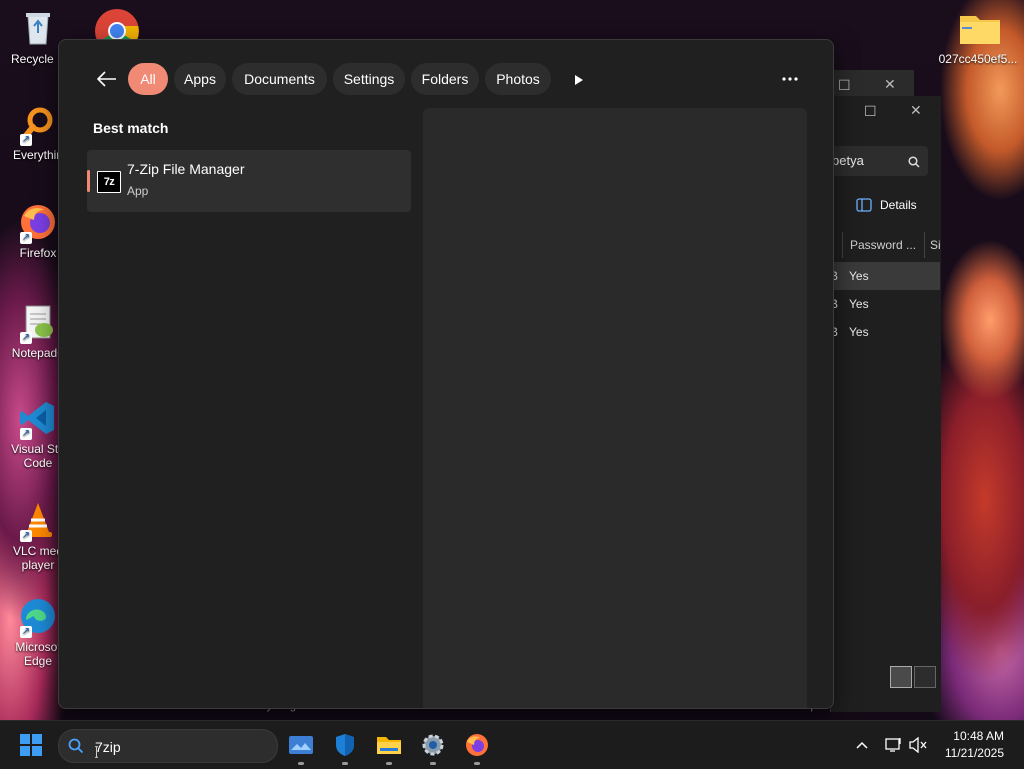 Image resolution: width=1024 pixels, height=769 pixels. What do you see at coordinates (180, 747) in the screenshot?
I see `taskbar-search-input` at bounding box center [180, 747].